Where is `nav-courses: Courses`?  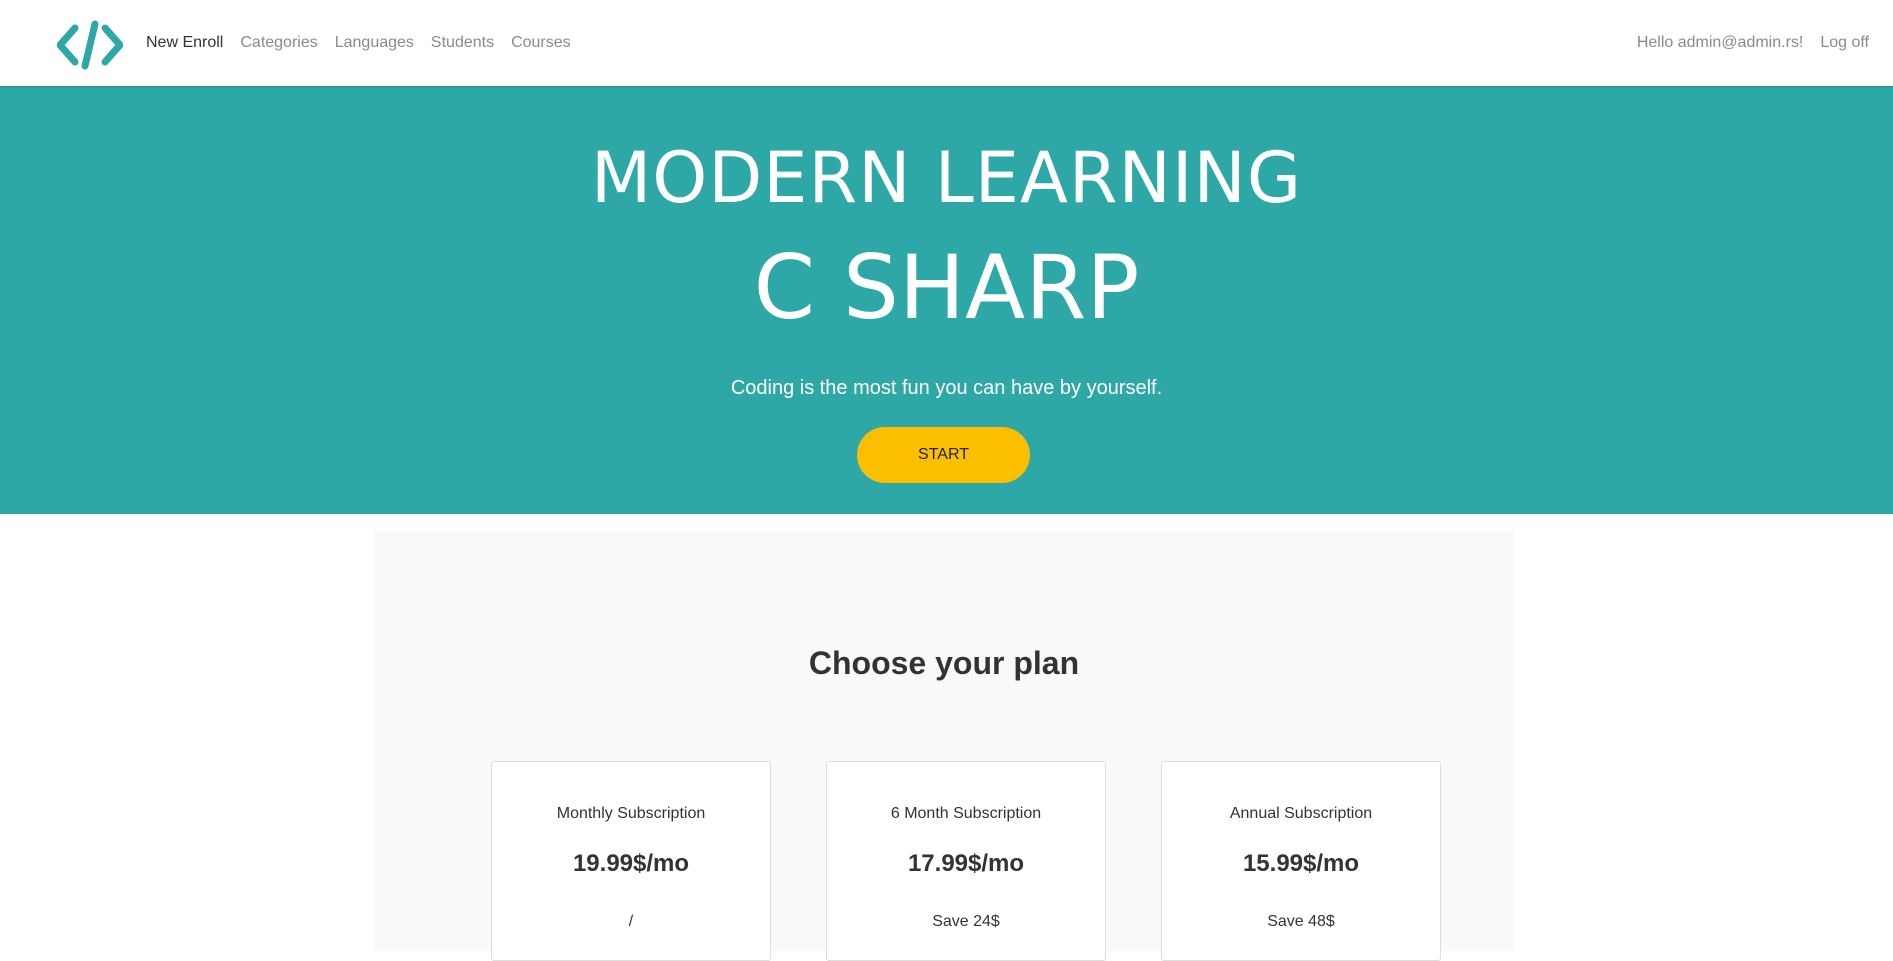 nav-courses: Courses is located at coordinates (541, 43).